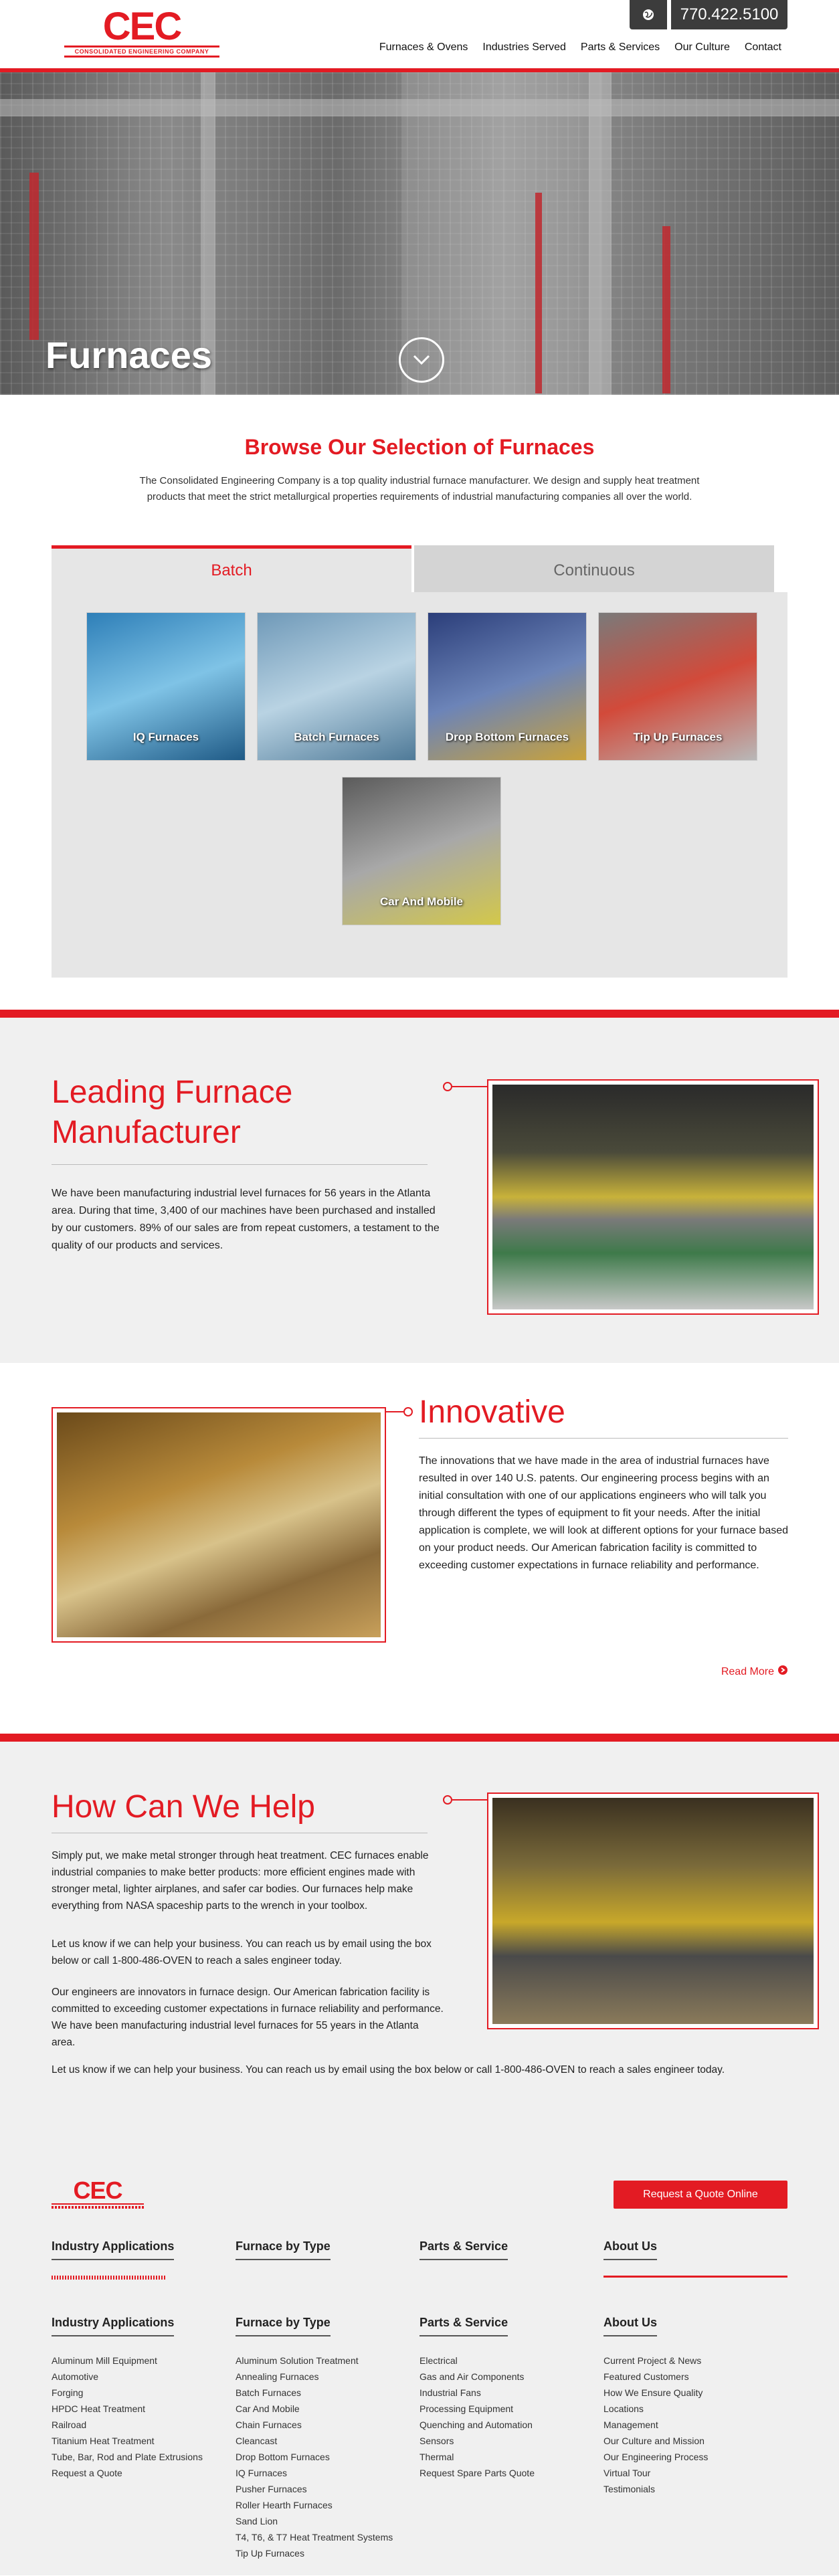 The width and height of the screenshot is (839, 2576). Describe the element at coordinates (408, 1411) in the screenshot. I see `connector-dot` at that location.